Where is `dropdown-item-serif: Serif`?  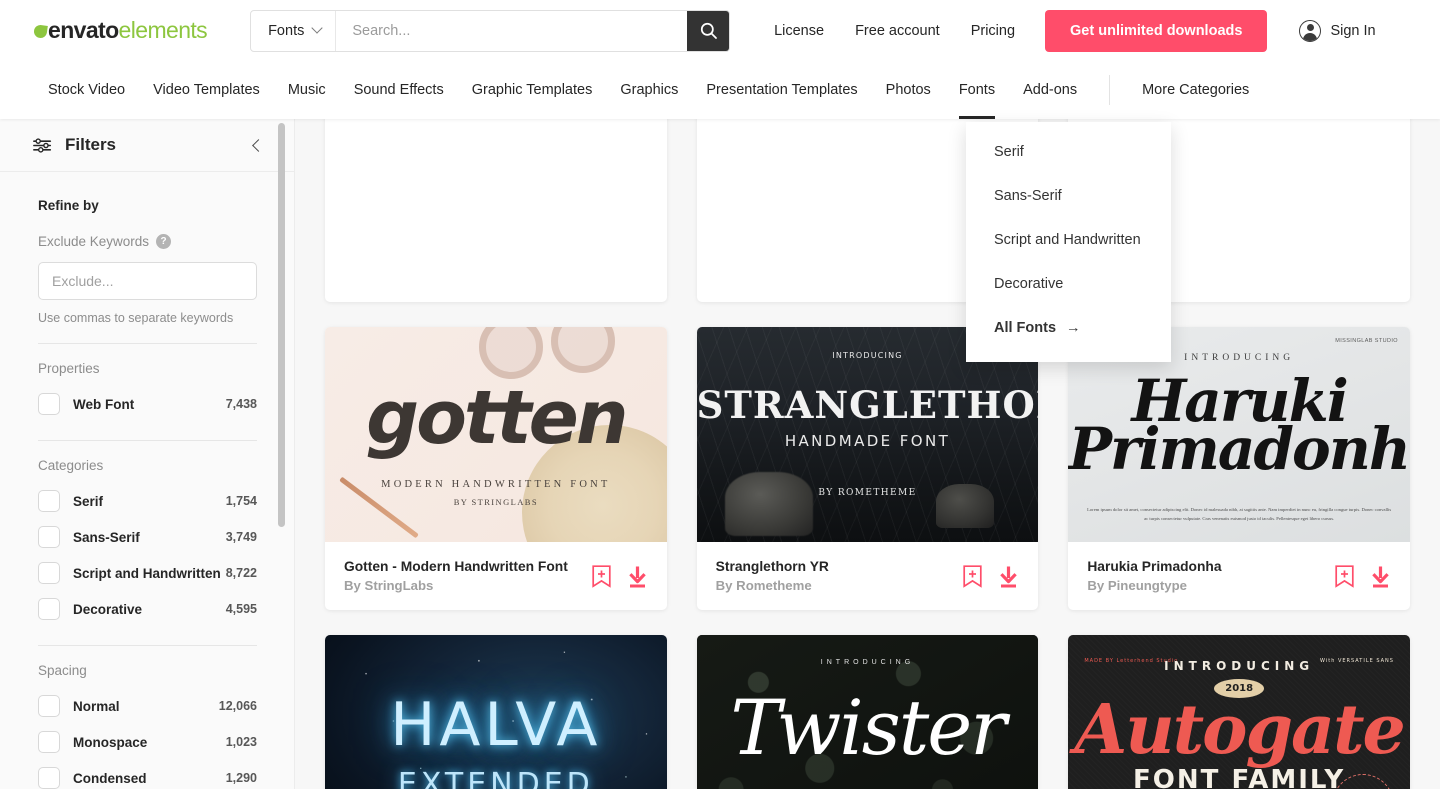
dropdown-item-serif: Serif is located at coordinates (1082, 152).